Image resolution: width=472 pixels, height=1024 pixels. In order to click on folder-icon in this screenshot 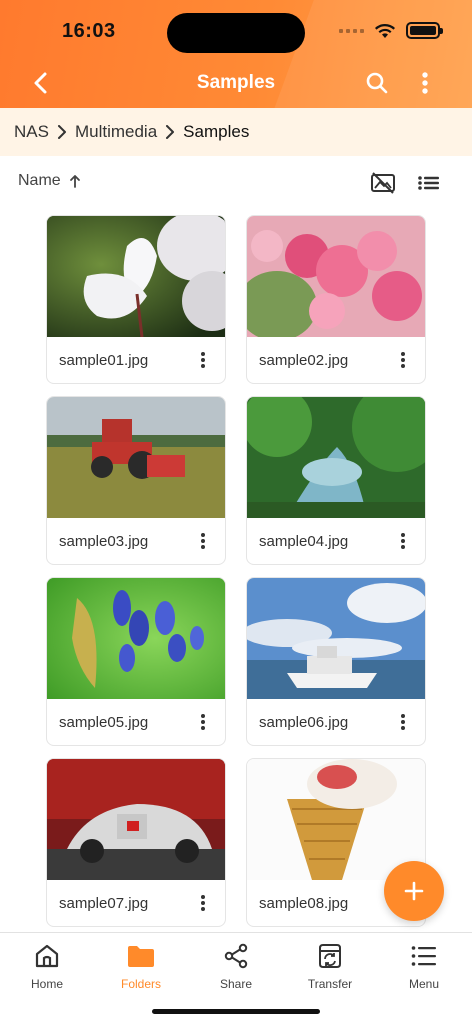, I will do `click(141, 956)`.